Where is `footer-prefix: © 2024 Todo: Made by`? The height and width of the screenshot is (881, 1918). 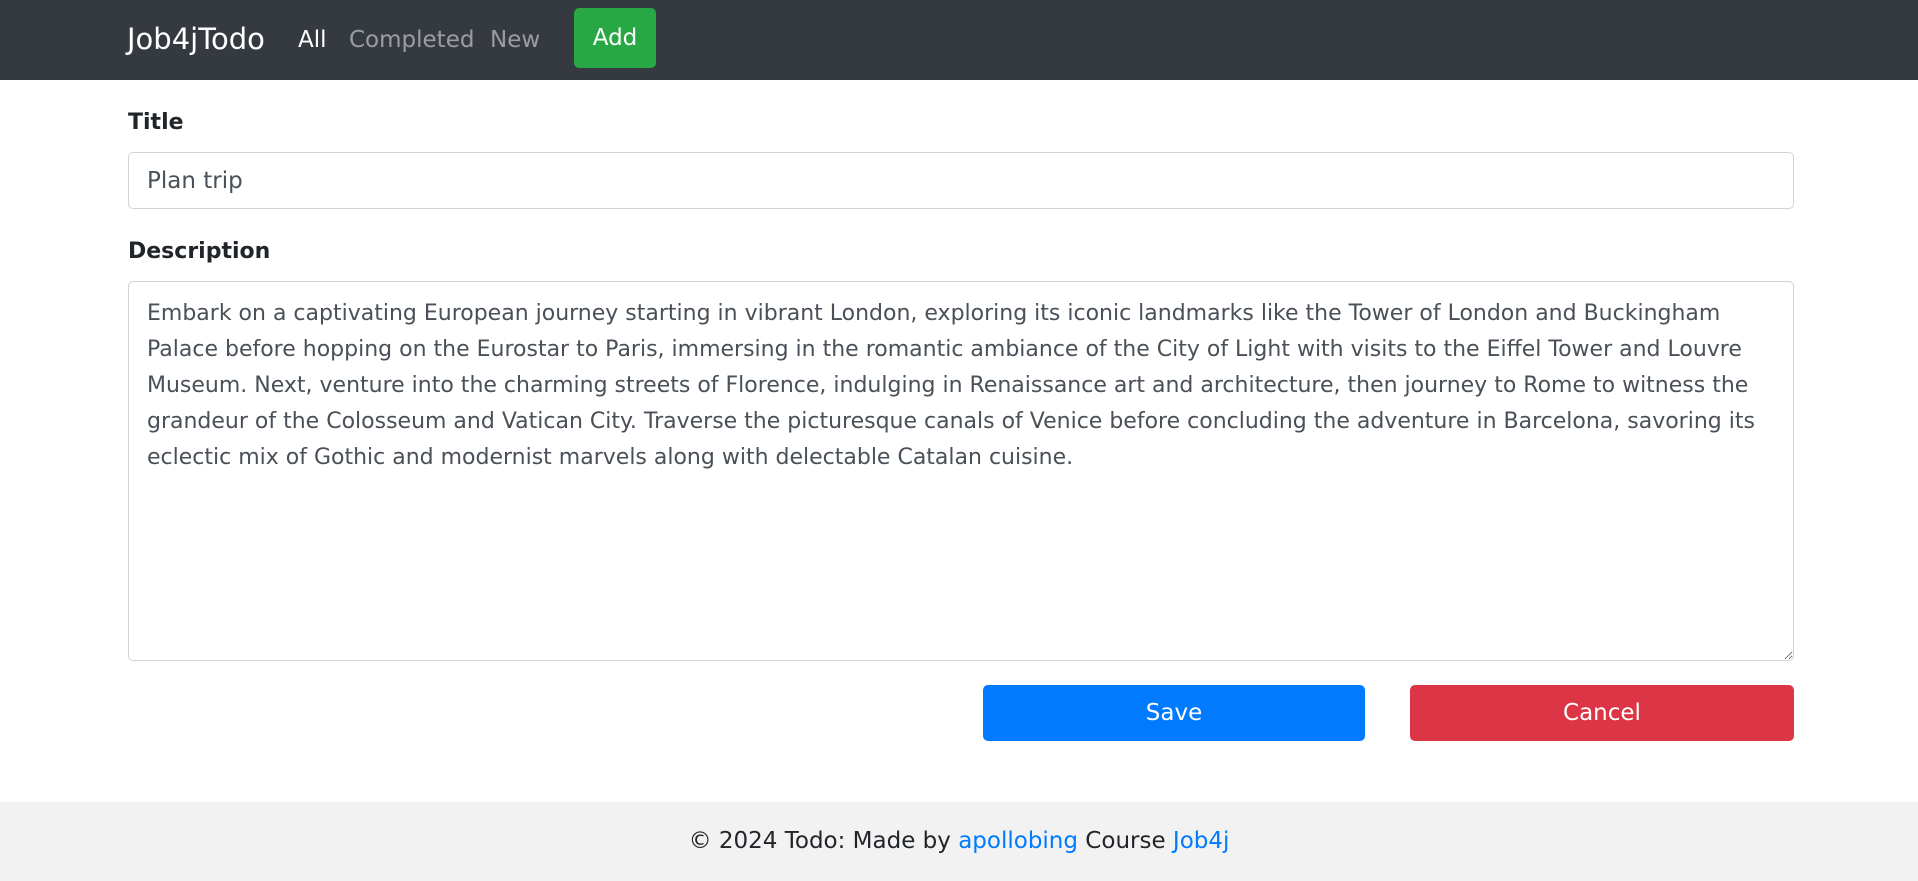
footer-prefix: © 2024 Todo: Made by is located at coordinates (823, 841).